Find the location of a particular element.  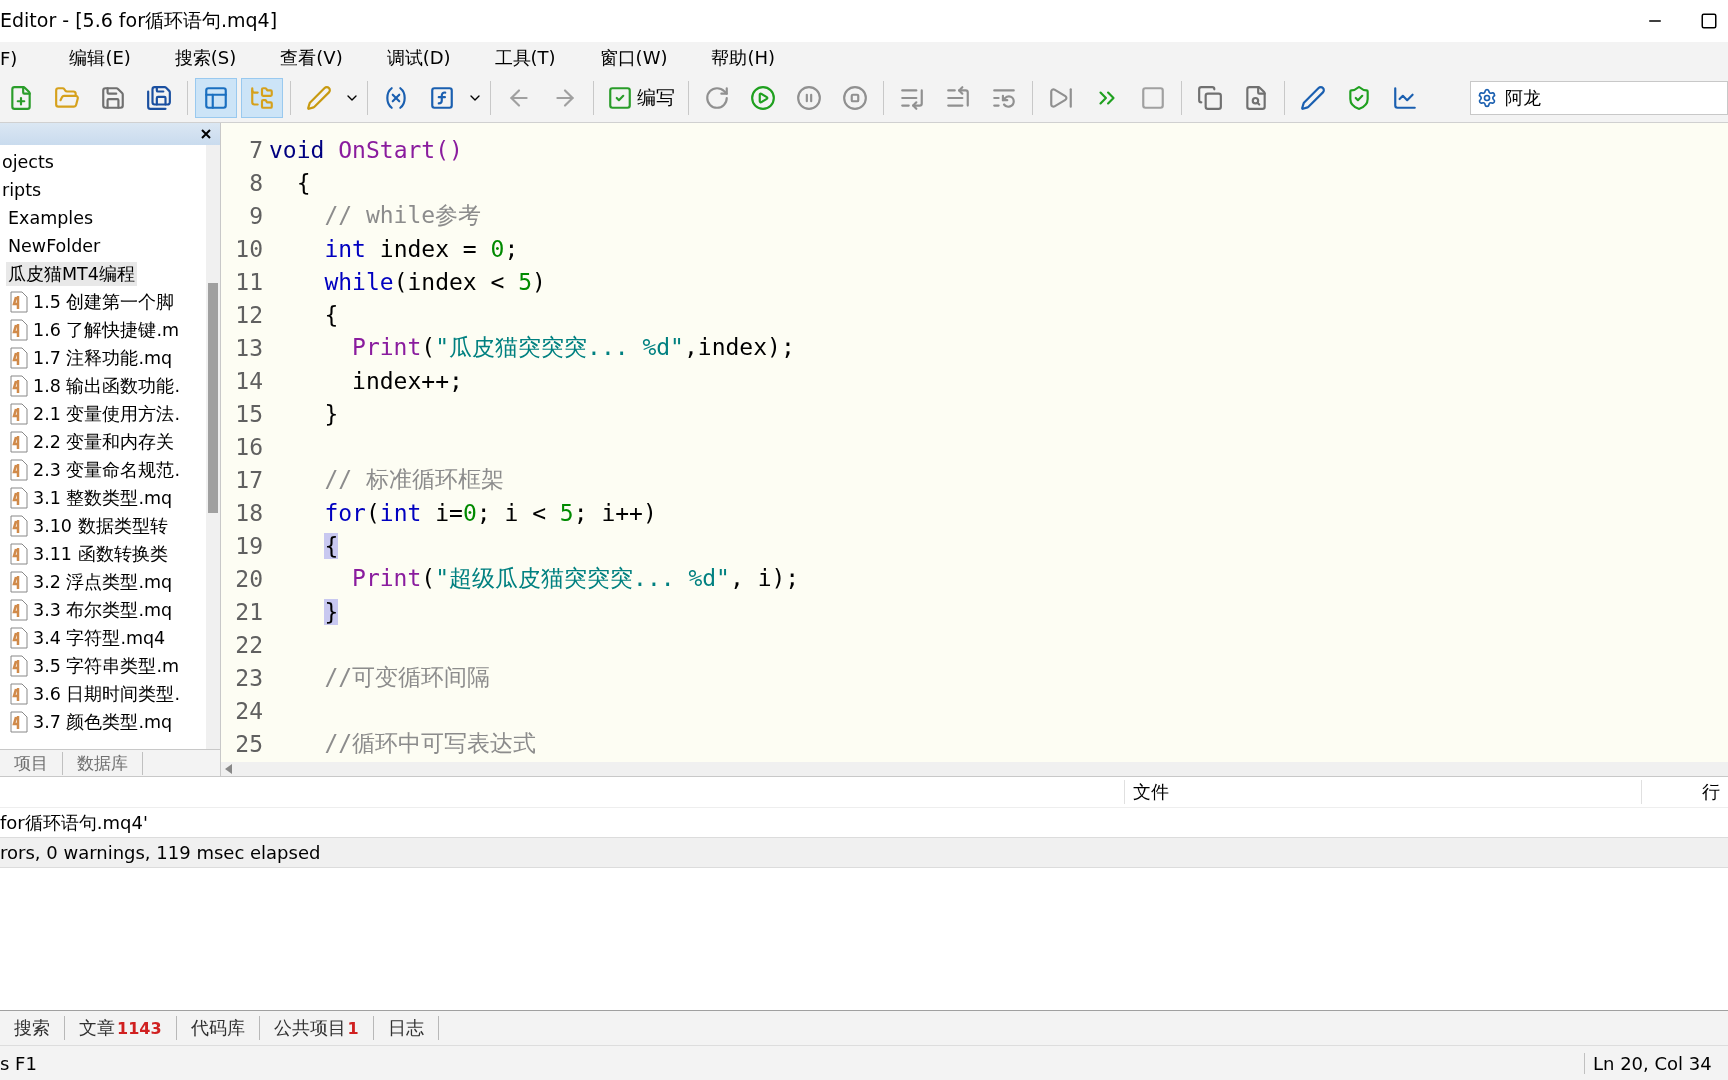

menu-item: 调试(D) is located at coordinates (414, 58).